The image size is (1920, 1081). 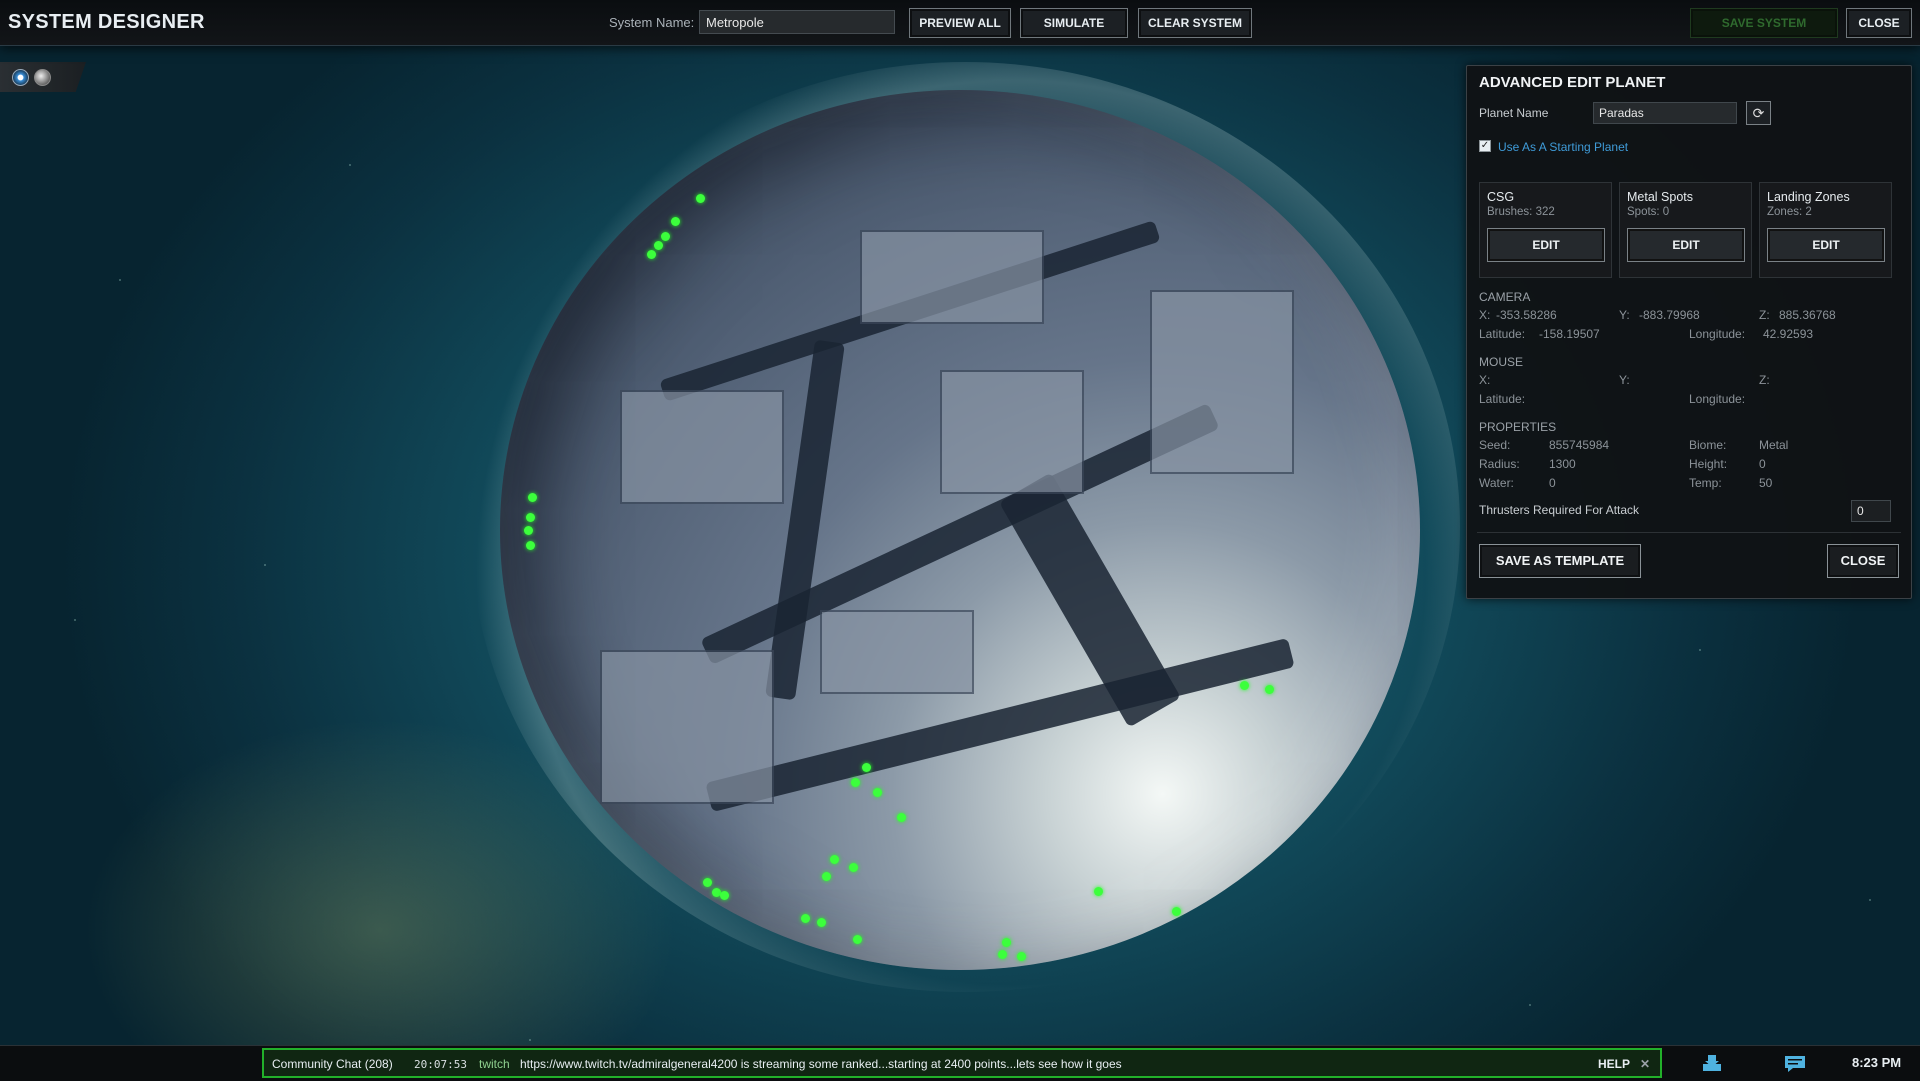 What do you see at coordinates (1764, 380) in the screenshot?
I see `mouse-z-label: Z:` at bounding box center [1764, 380].